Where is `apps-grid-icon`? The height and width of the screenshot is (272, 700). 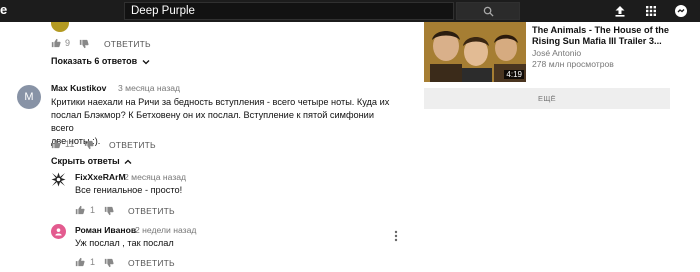 apps-grid-icon is located at coordinates (651, 11).